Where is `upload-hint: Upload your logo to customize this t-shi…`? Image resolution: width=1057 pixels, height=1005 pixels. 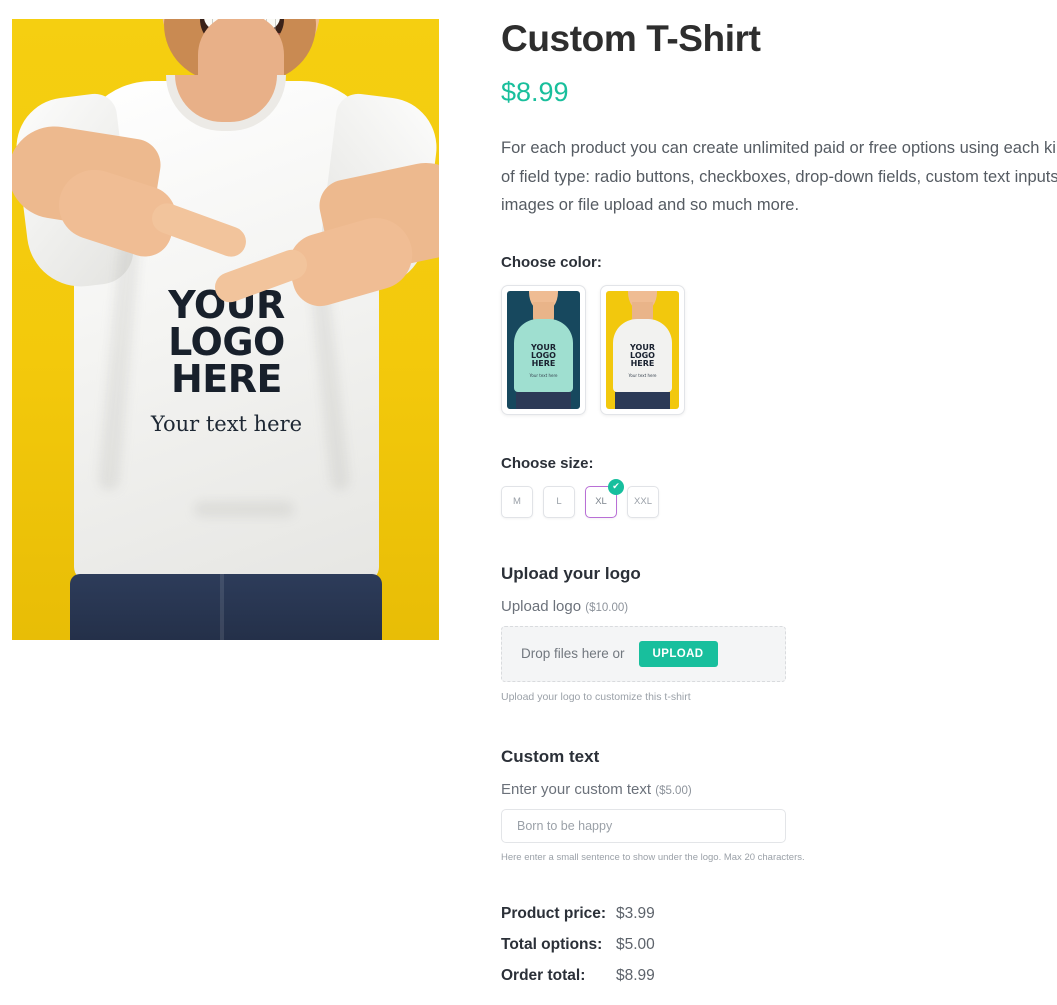
upload-hint: Upload your logo to customize this t-shi… is located at coordinates (596, 696).